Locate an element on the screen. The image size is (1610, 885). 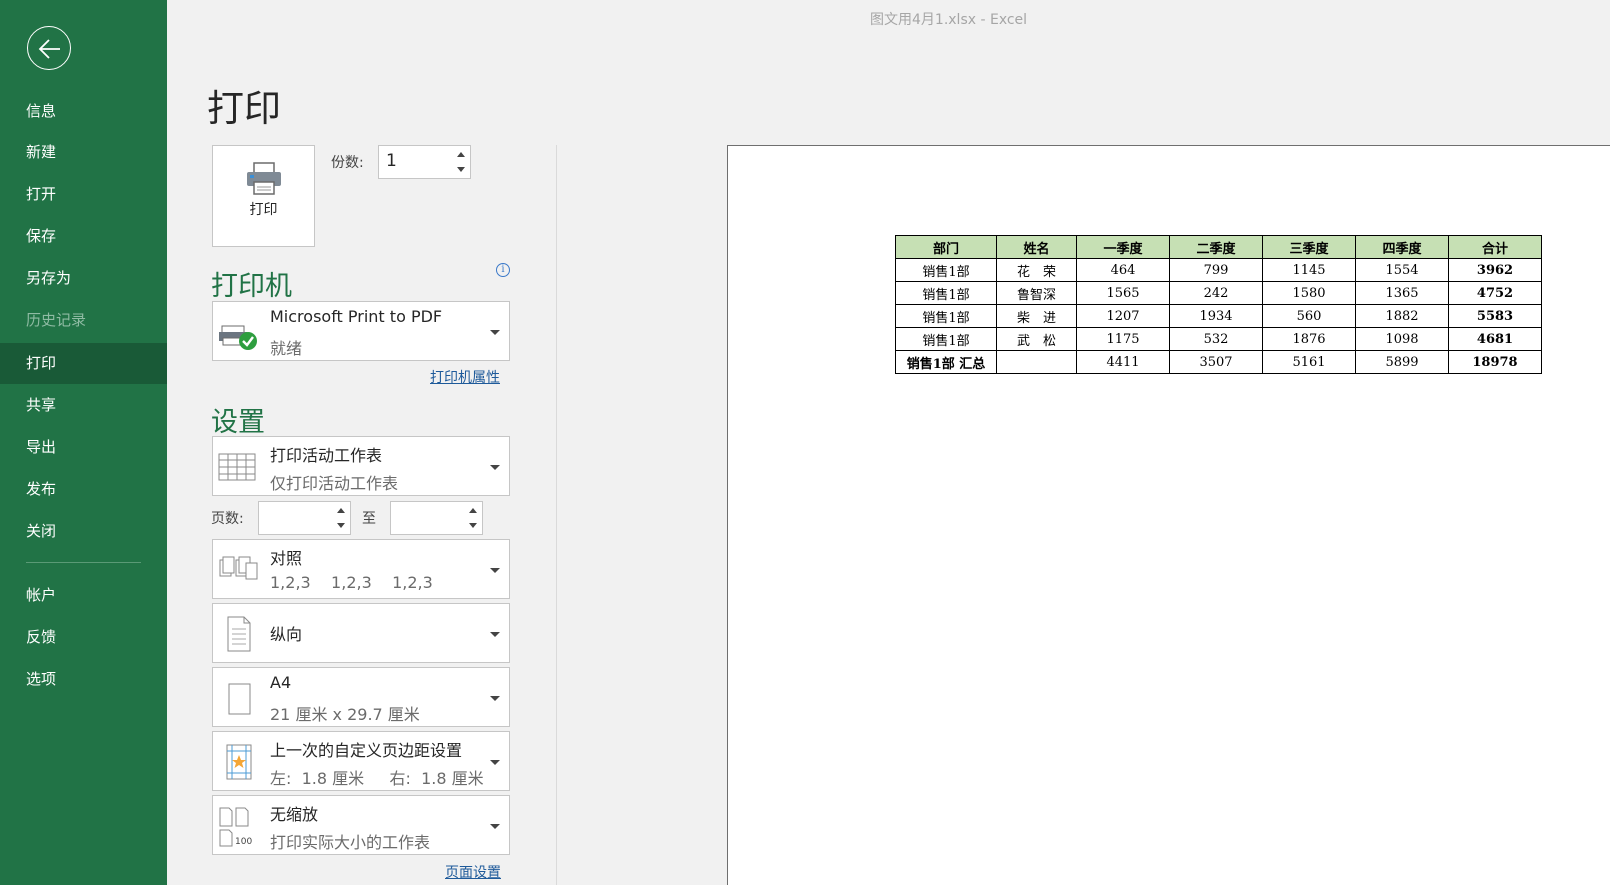
table-cell: 1175 is located at coordinates (1123, 339).